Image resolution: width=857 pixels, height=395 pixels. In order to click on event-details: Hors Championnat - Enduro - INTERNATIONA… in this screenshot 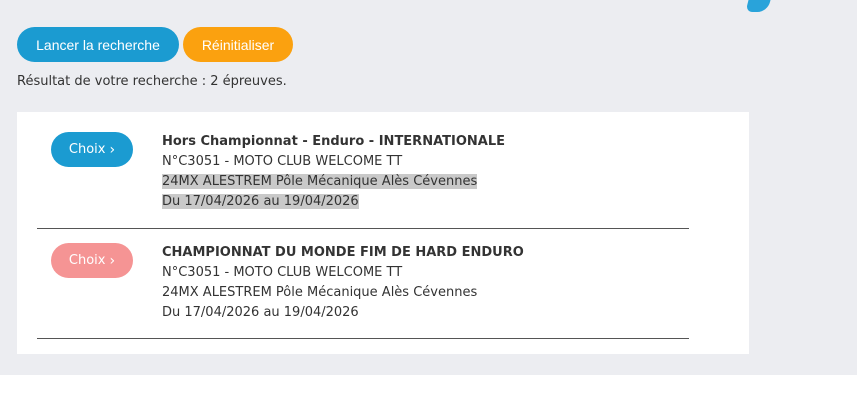, I will do `click(333, 172)`.